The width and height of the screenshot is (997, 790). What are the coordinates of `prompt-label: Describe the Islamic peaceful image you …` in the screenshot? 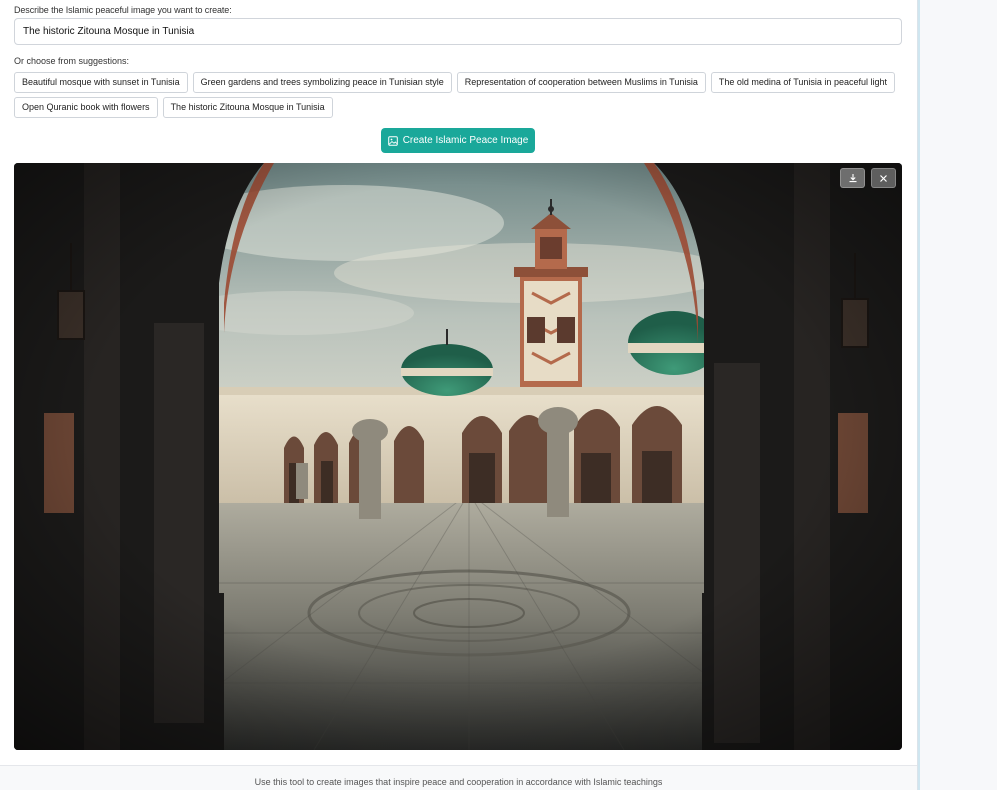 It's located at (123, 10).